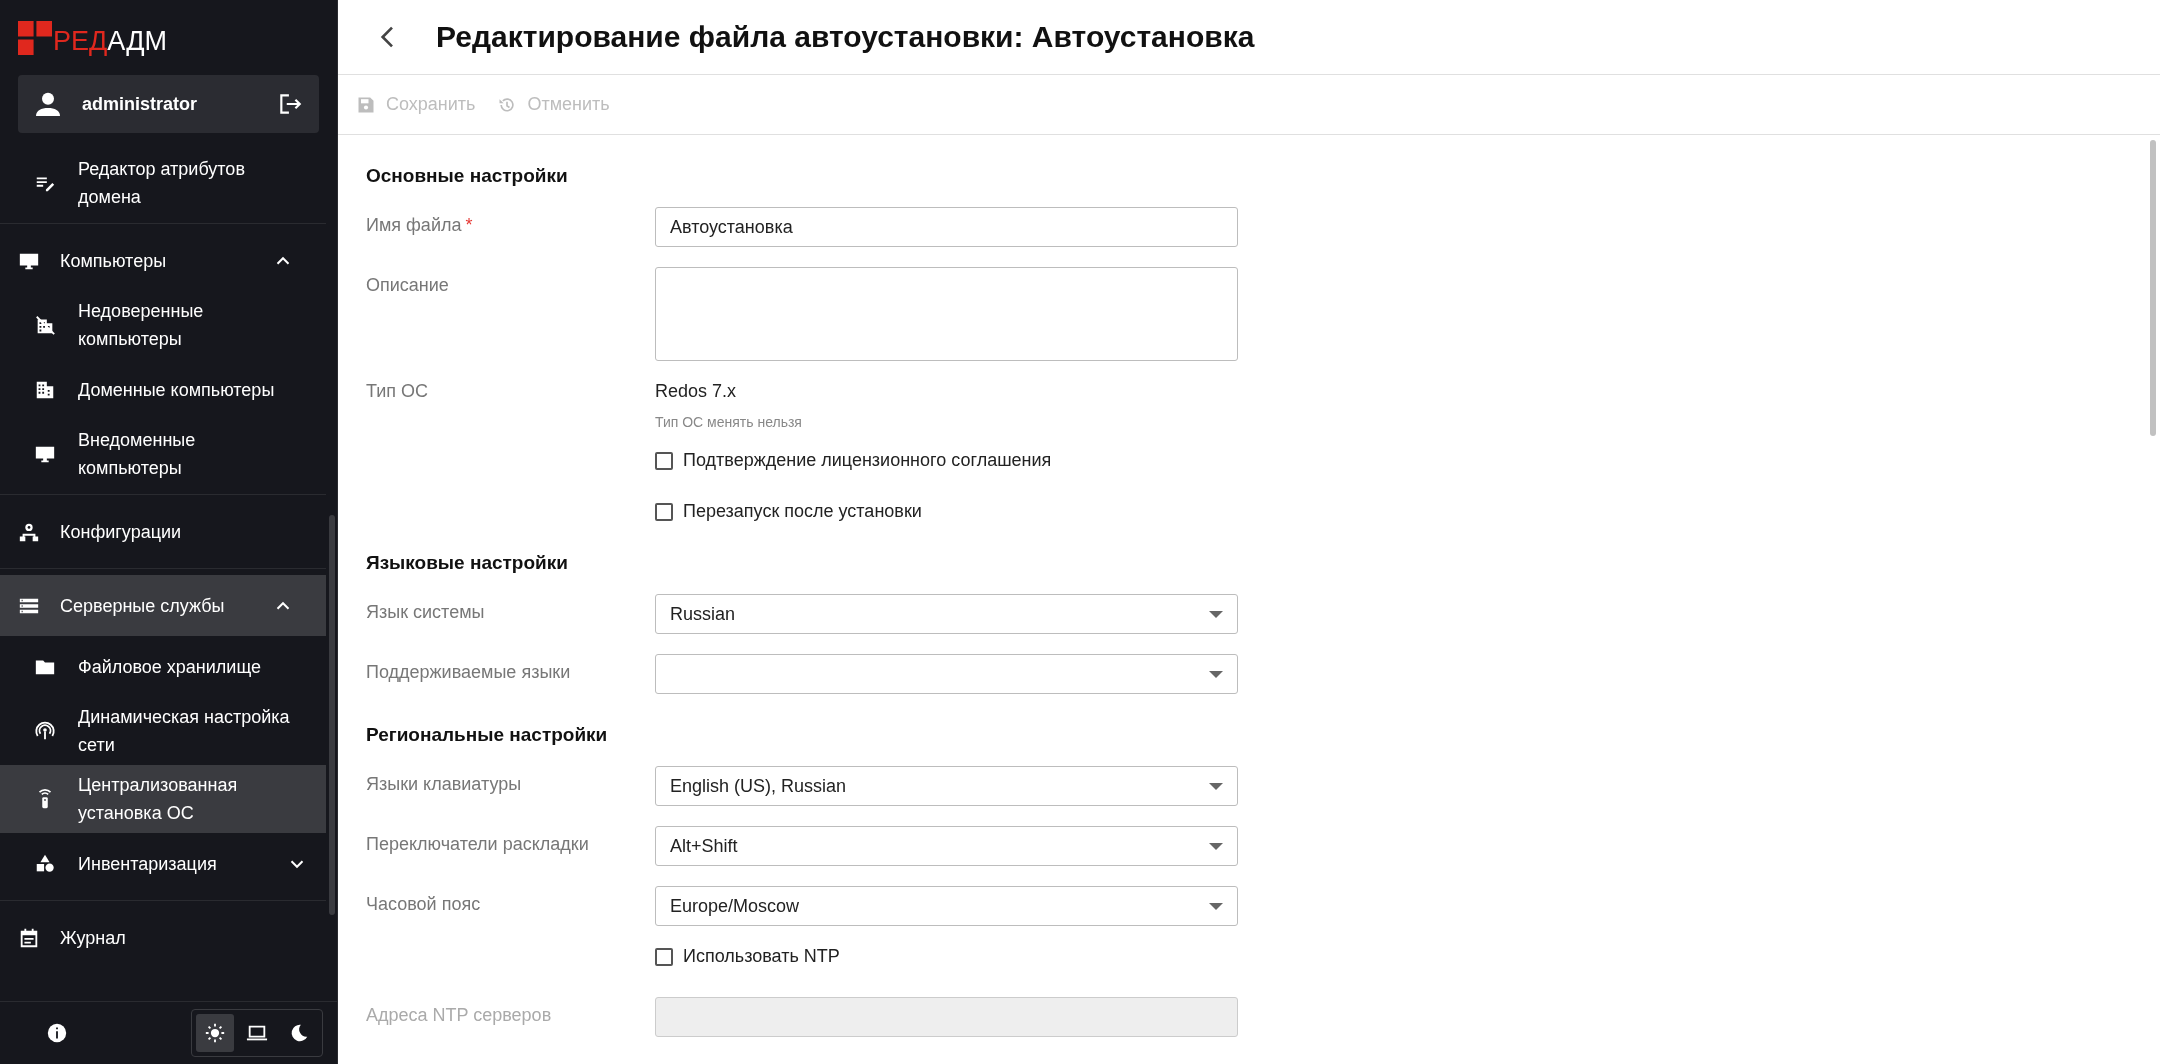 This screenshot has height=1064, width=2160. Describe the element at coordinates (35, 38) in the screenshot. I see `logo-squares-icon` at that location.